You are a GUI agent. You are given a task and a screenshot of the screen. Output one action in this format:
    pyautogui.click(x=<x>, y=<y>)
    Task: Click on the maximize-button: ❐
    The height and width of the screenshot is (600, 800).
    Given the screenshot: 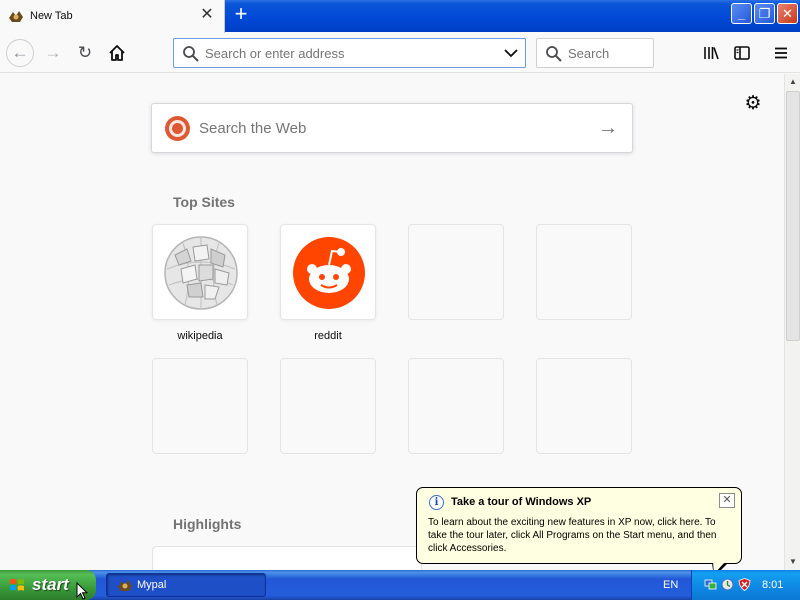 What is the action you would take?
    pyautogui.click(x=764, y=13)
    